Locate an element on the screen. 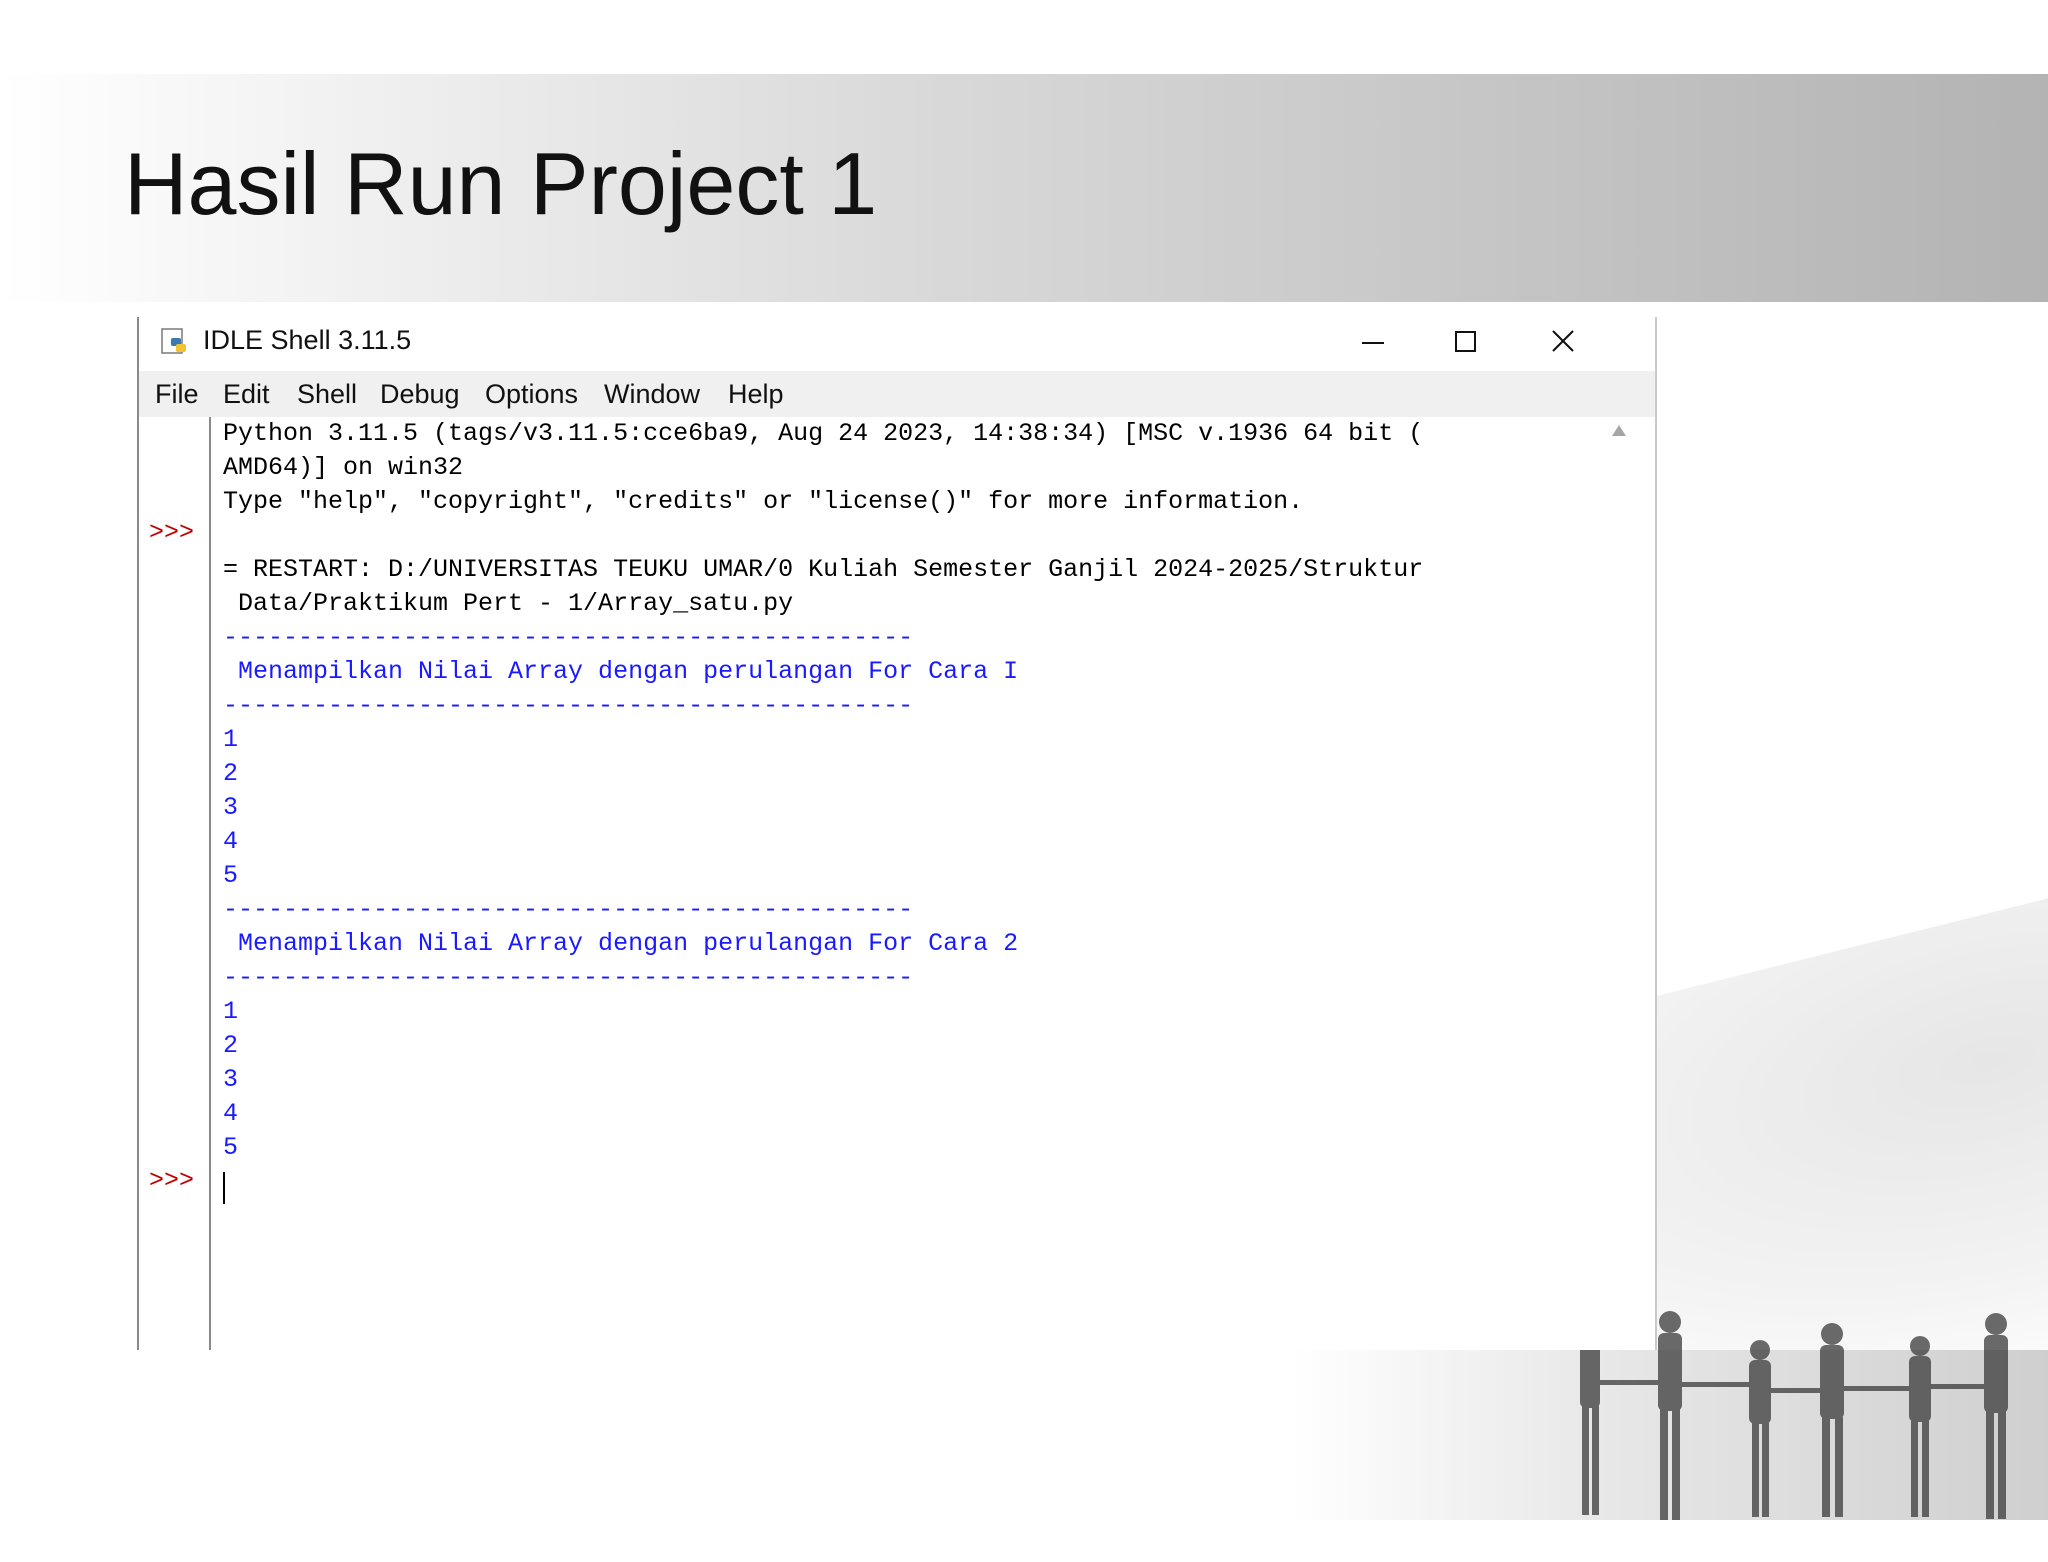 This screenshot has width=2048, height=1562. python-idle-icon is located at coordinates (173, 341).